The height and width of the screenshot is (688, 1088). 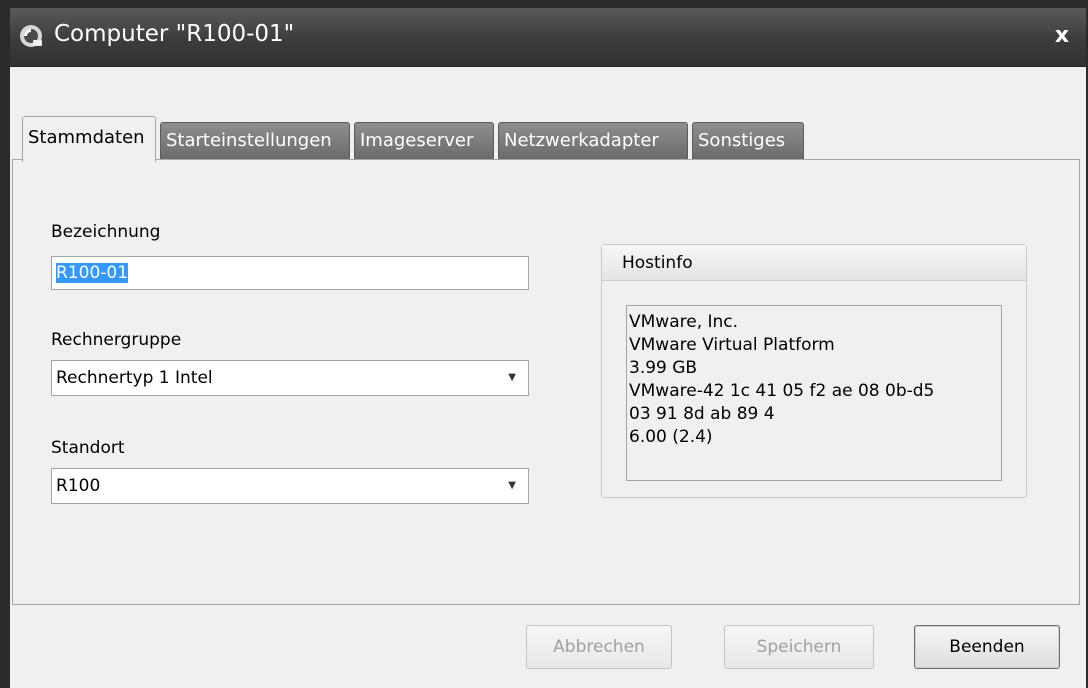 I want to click on hostinfo-title: Hostinfo, so click(x=814, y=263).